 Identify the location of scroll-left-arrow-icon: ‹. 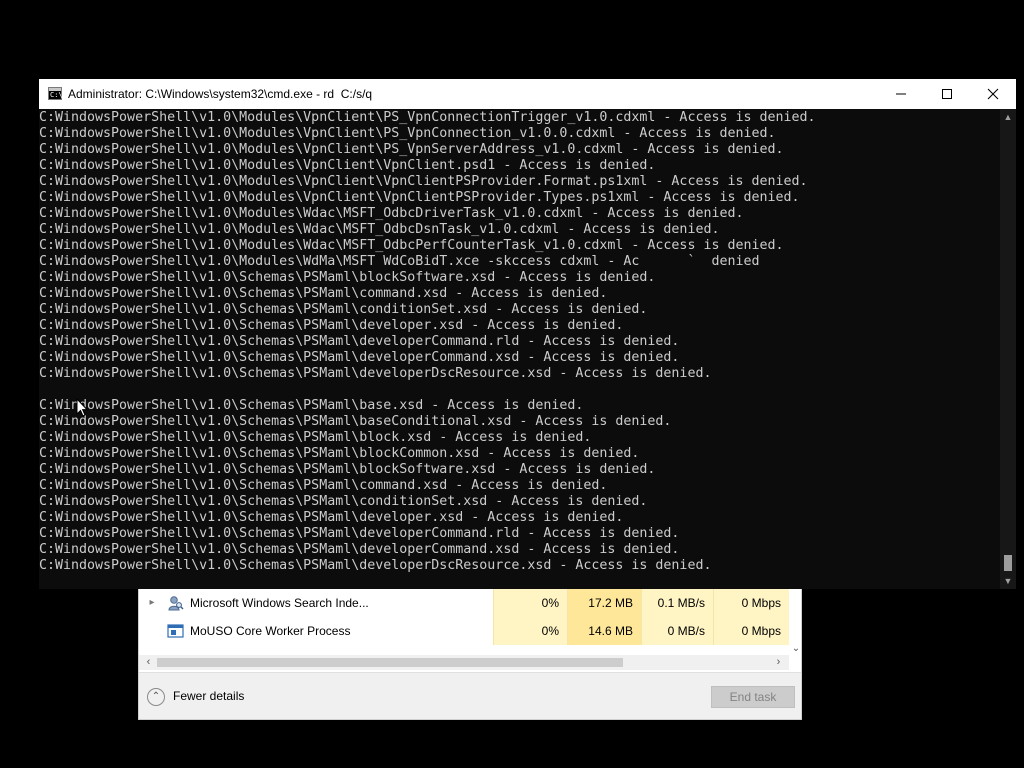
(148, 662).